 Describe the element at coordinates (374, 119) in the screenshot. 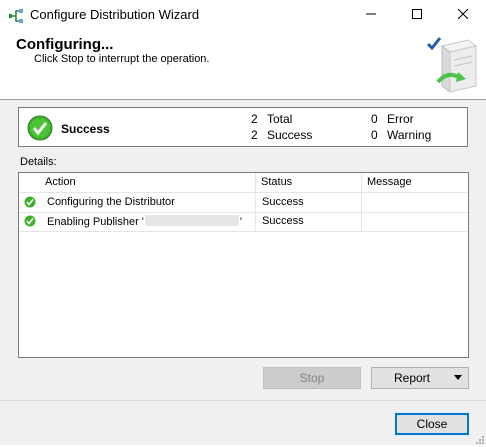

I see `error-count: 0` at that location.